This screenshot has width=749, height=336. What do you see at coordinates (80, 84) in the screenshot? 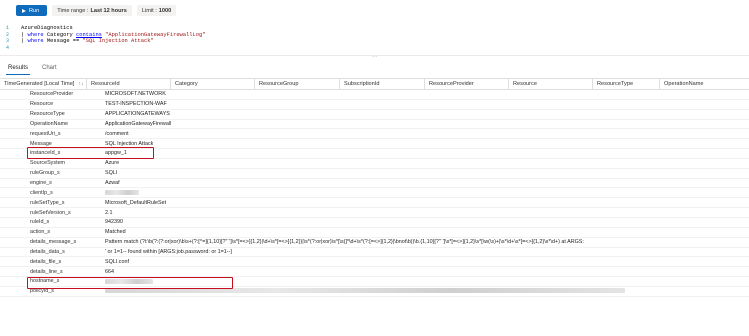
I see `sort-arrow-icon: ↑↓` at bounding box center [80, 84].